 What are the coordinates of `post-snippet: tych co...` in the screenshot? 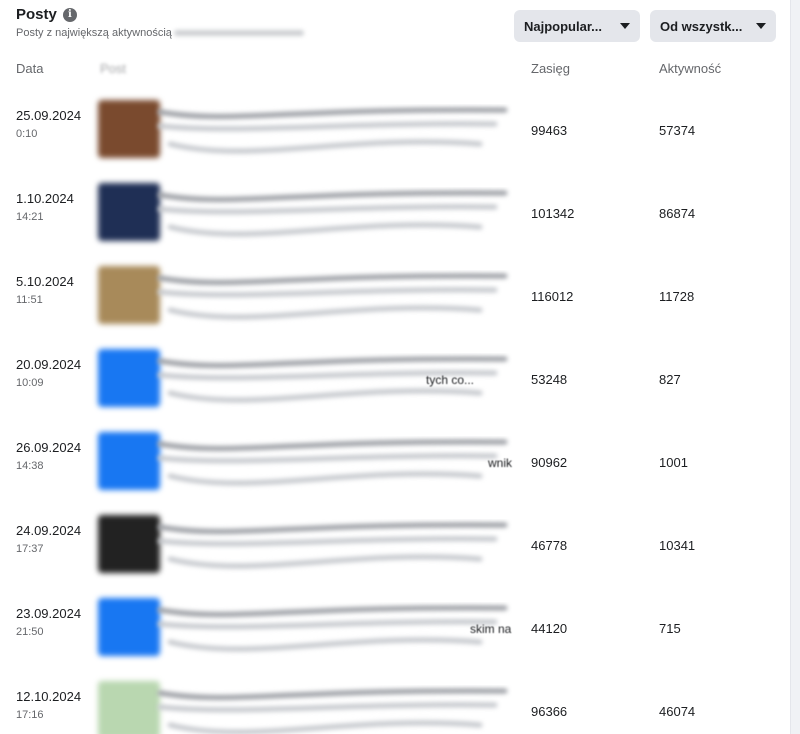 It's located at (450, 380).